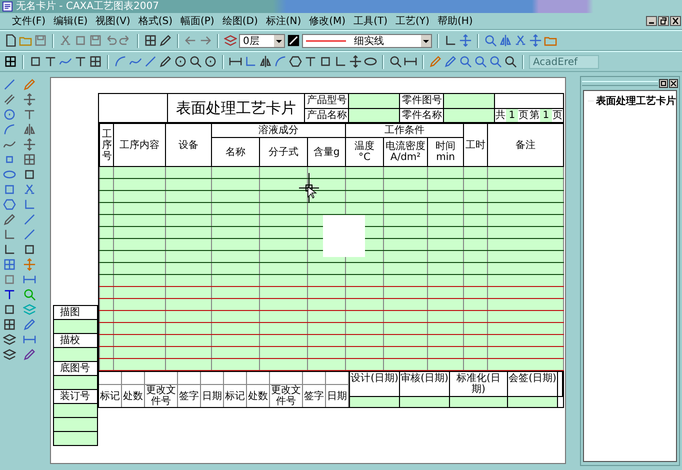 The image size is (682, 470). I want to click on menu-item: 帮助(H), so click(455, 21).